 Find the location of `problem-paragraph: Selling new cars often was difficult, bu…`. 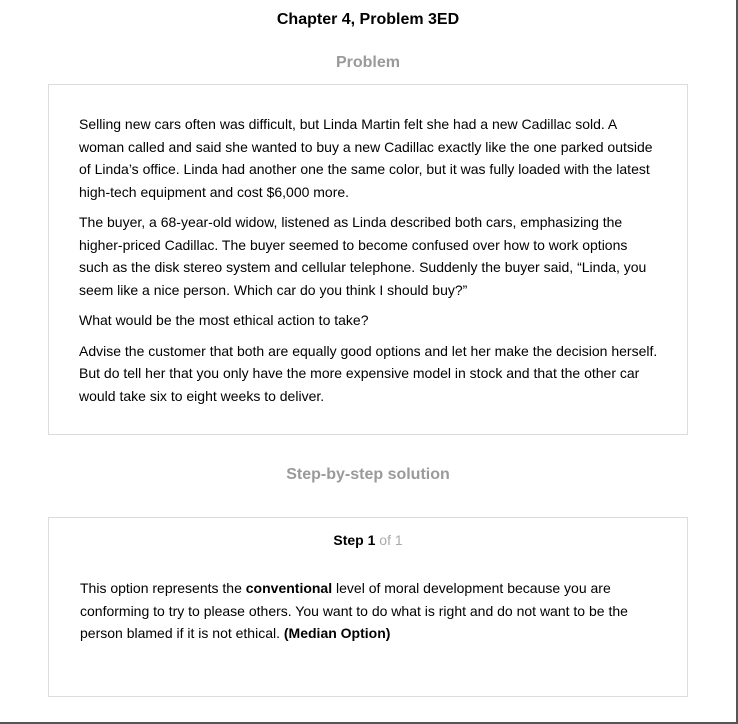

problem-paragraph: Selling new cars often was difficult, bu… is located at coordinates (366, 158).